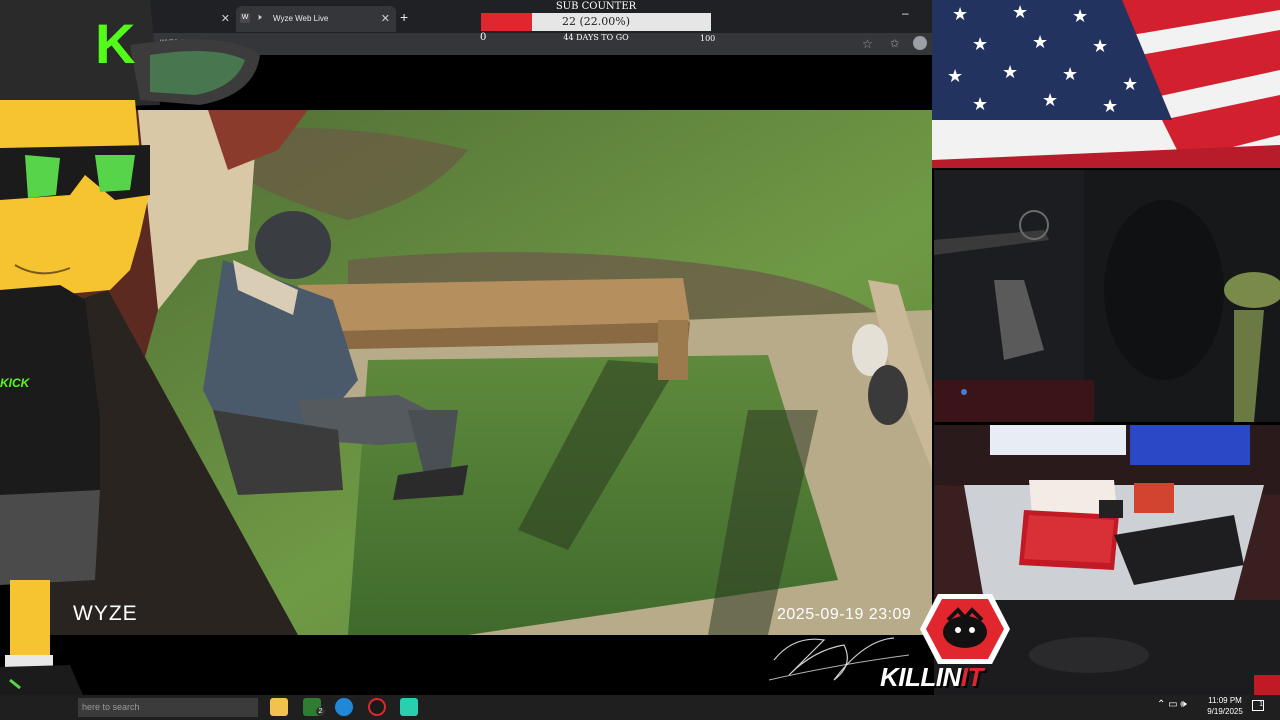 This screenshot has height=720, width=1280. What do you see at coordinates (1225, 700) in the screenshot?
I see `clock-time: 11:09 PM` at bounding box center [1225, 700].